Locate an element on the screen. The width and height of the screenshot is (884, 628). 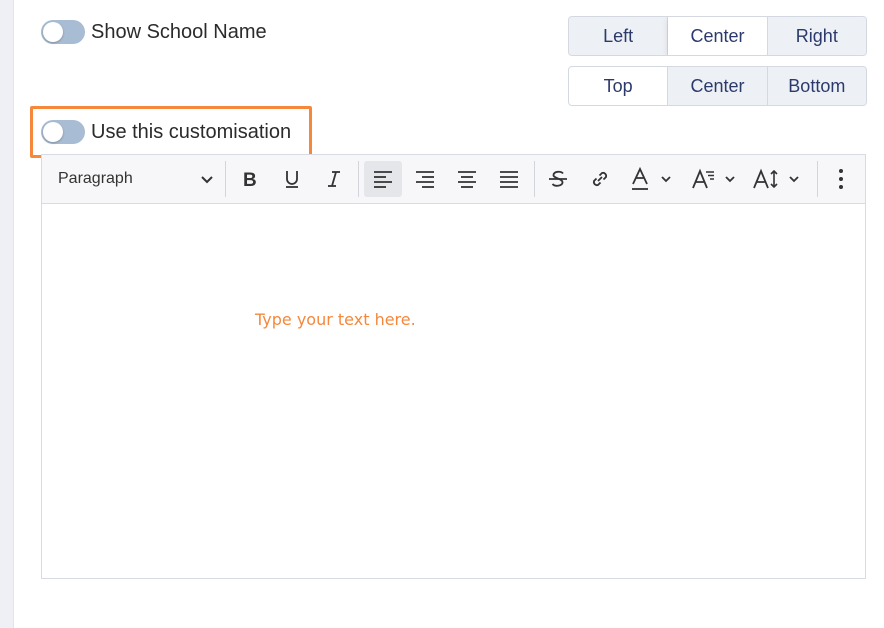
font-size-dropdown is located at coordinates (713, 179).